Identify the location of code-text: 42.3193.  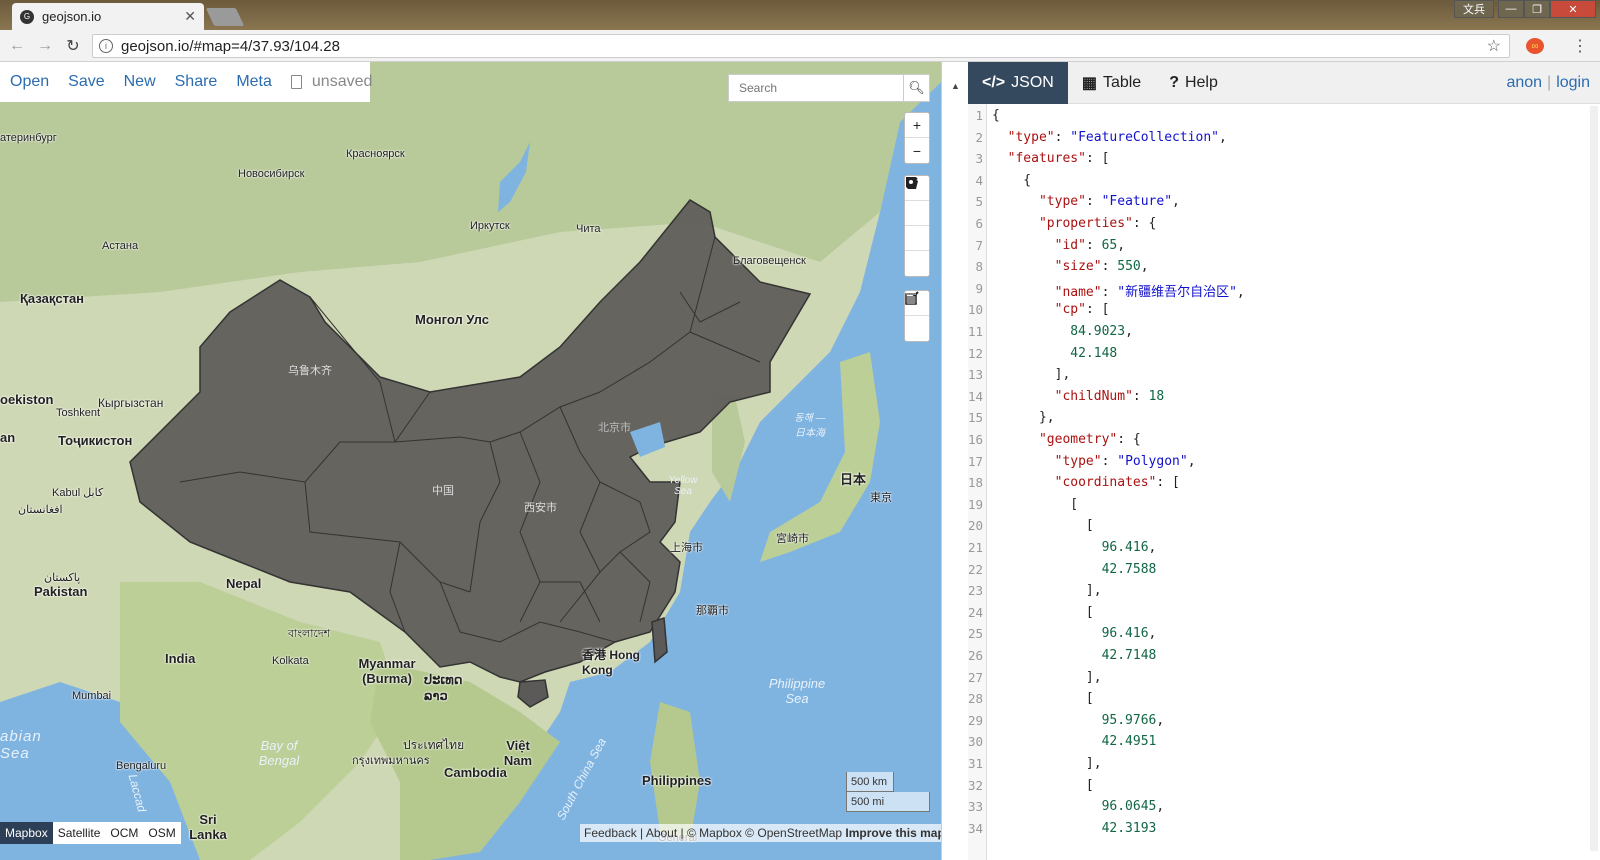
(1129, 828).